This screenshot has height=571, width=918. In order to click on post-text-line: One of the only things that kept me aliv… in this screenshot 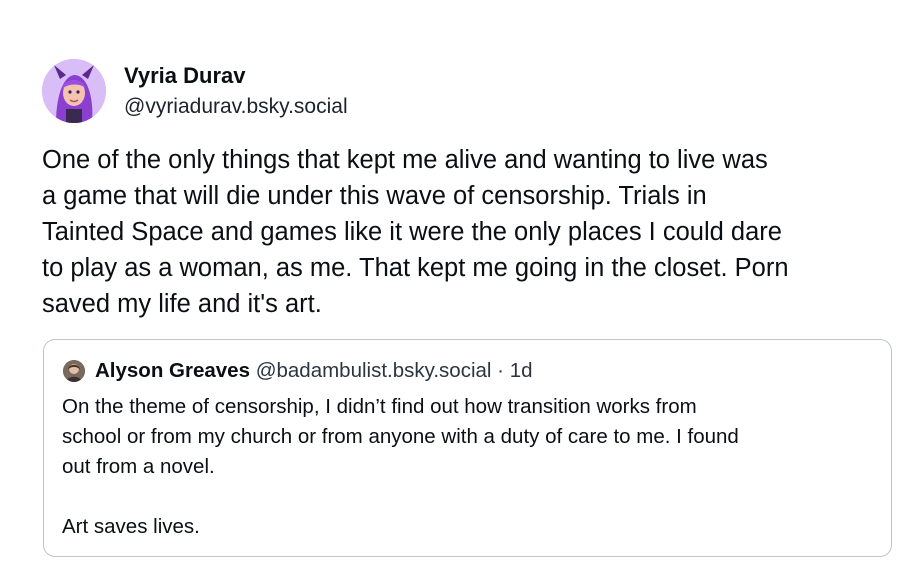, I will do `click(405, 160)`.